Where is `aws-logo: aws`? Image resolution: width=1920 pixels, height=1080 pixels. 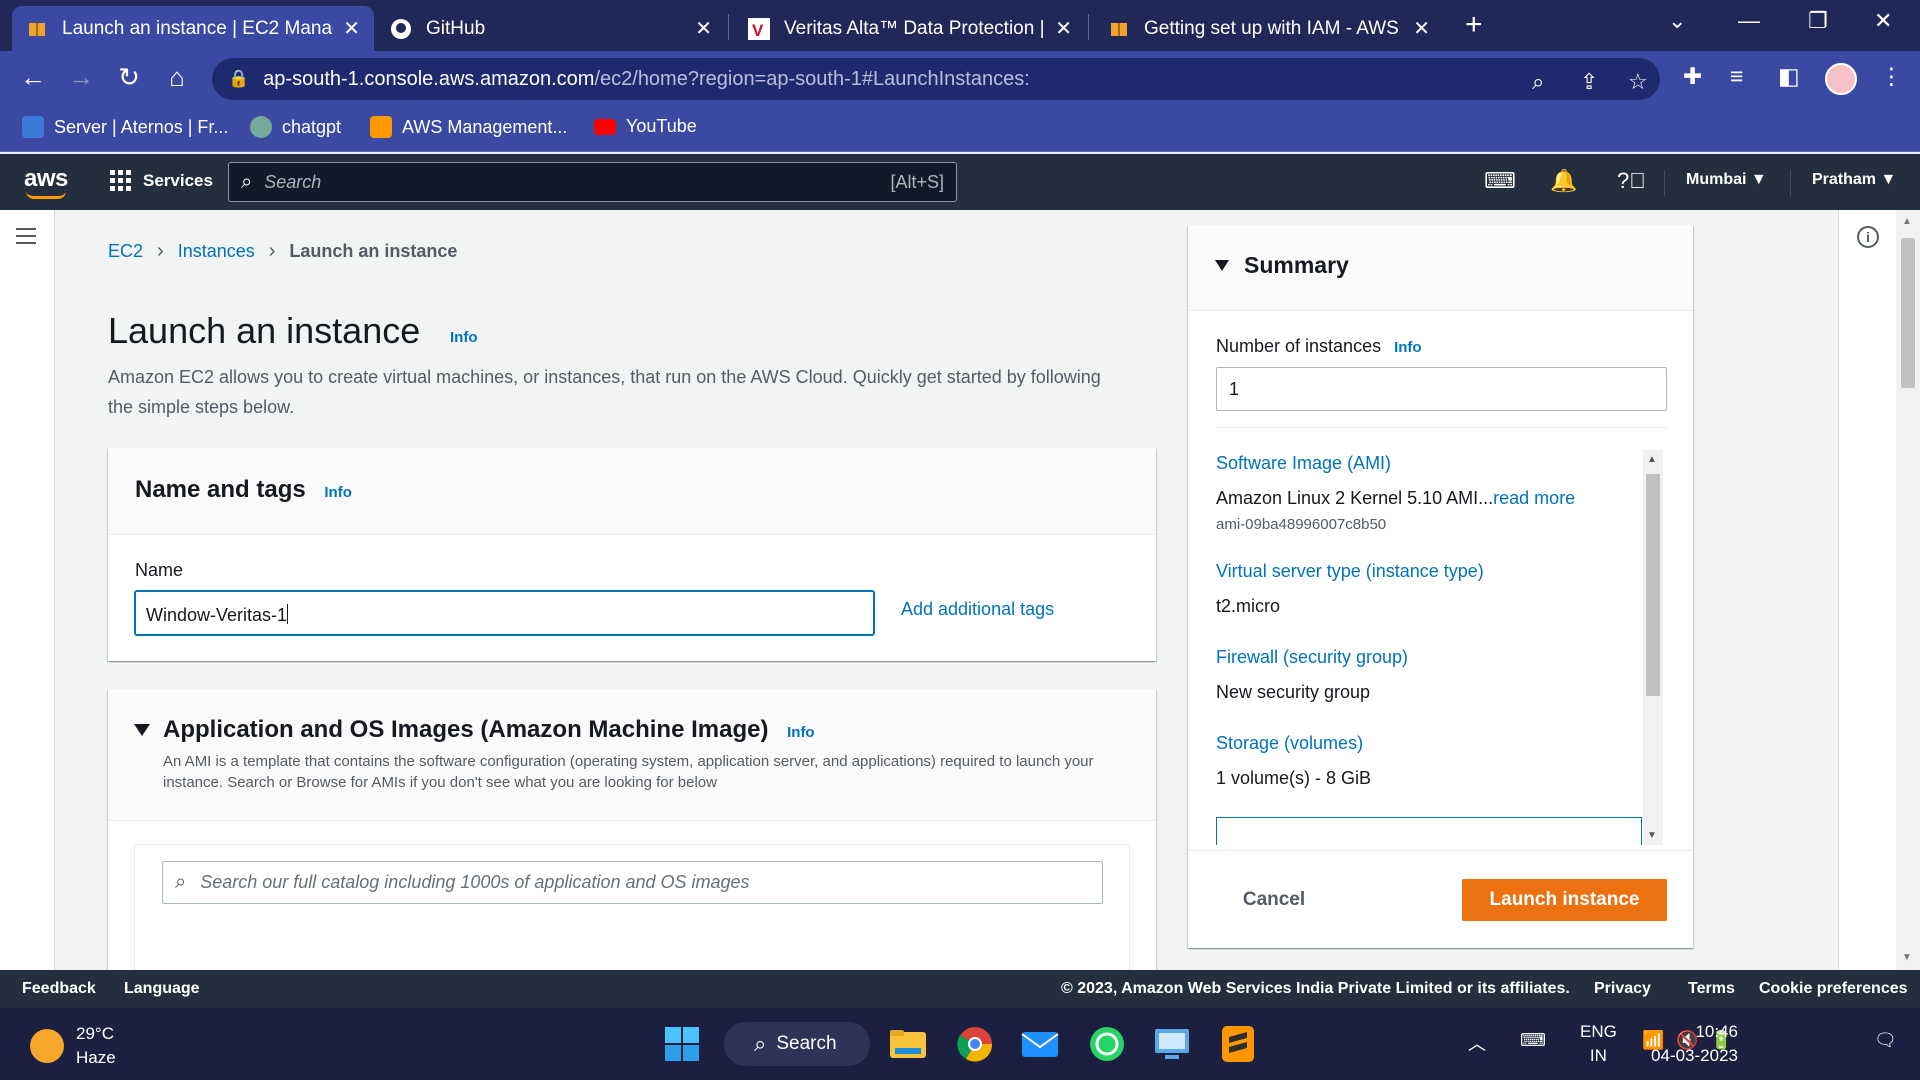
aws-logo: aws is located at coordinates (46, 182).